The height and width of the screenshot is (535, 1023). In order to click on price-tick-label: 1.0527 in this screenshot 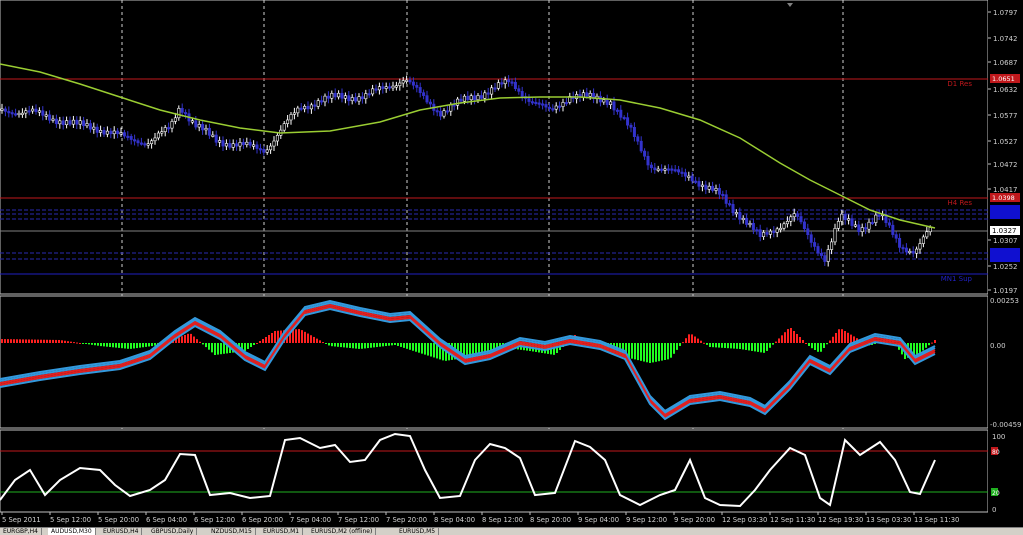, I will do `click(1005, 142)`.